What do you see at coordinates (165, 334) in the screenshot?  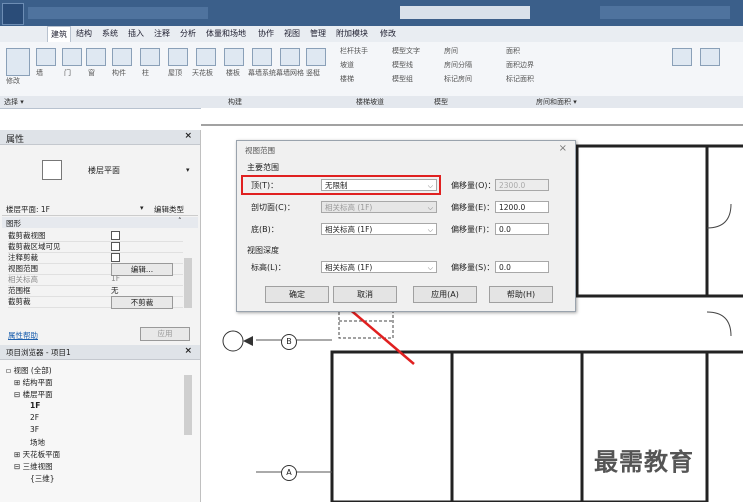 I see `apply-button: 应用` at bounding box center [165, 334].